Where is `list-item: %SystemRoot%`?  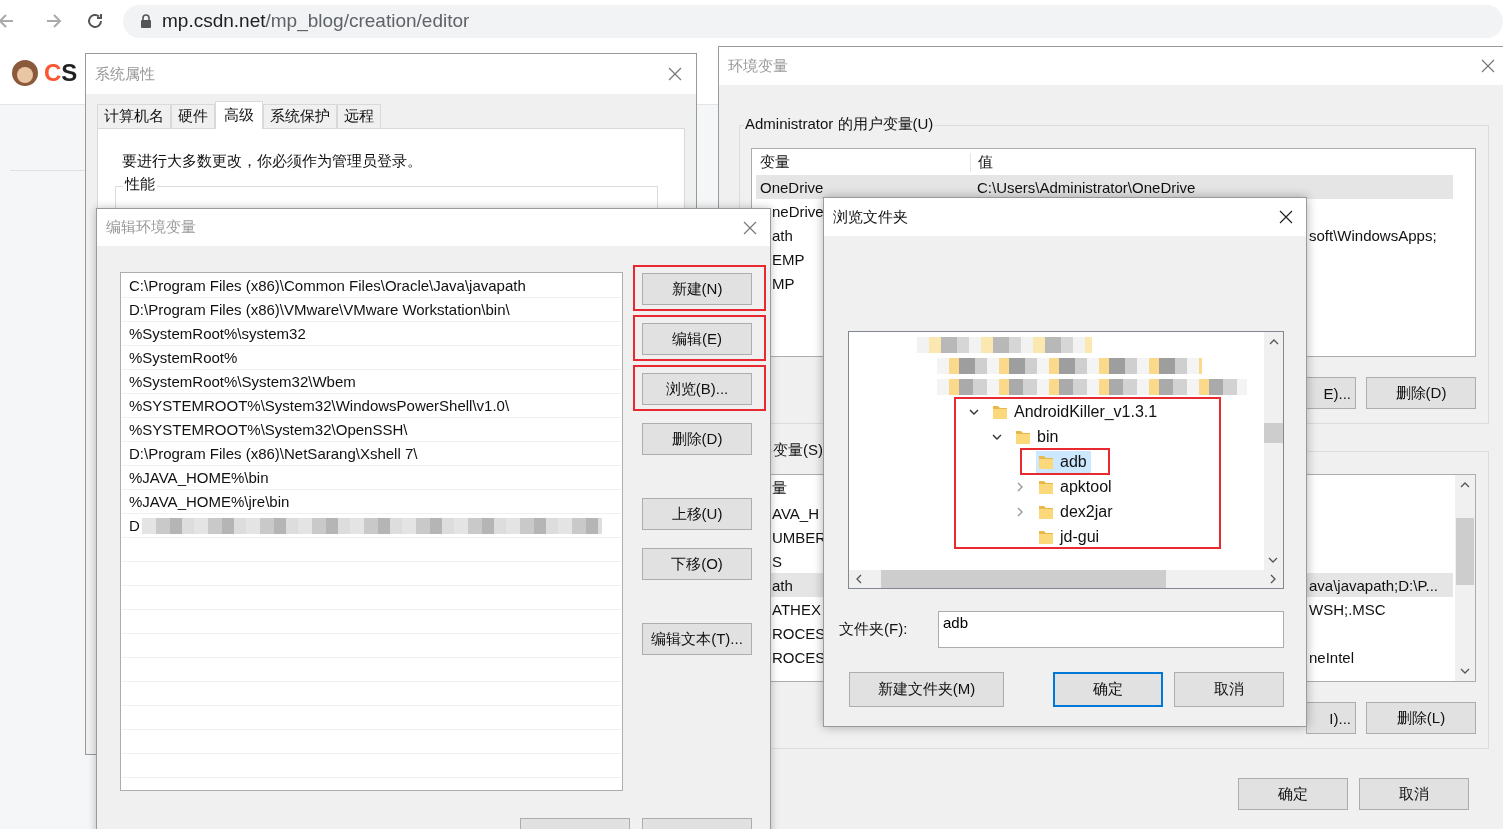
list-item: %SystemRoot% is located at coordinates (371, 358).